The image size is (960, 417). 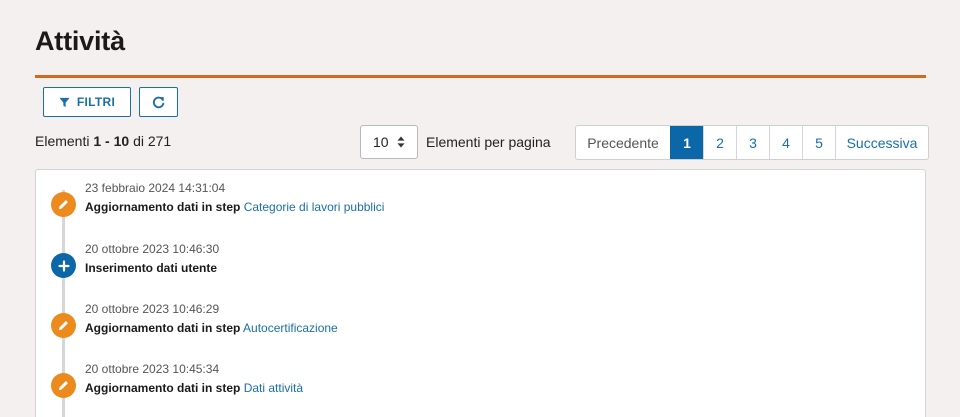 I want to click on pagination-page-4: 4, so click(x=785, y=142).